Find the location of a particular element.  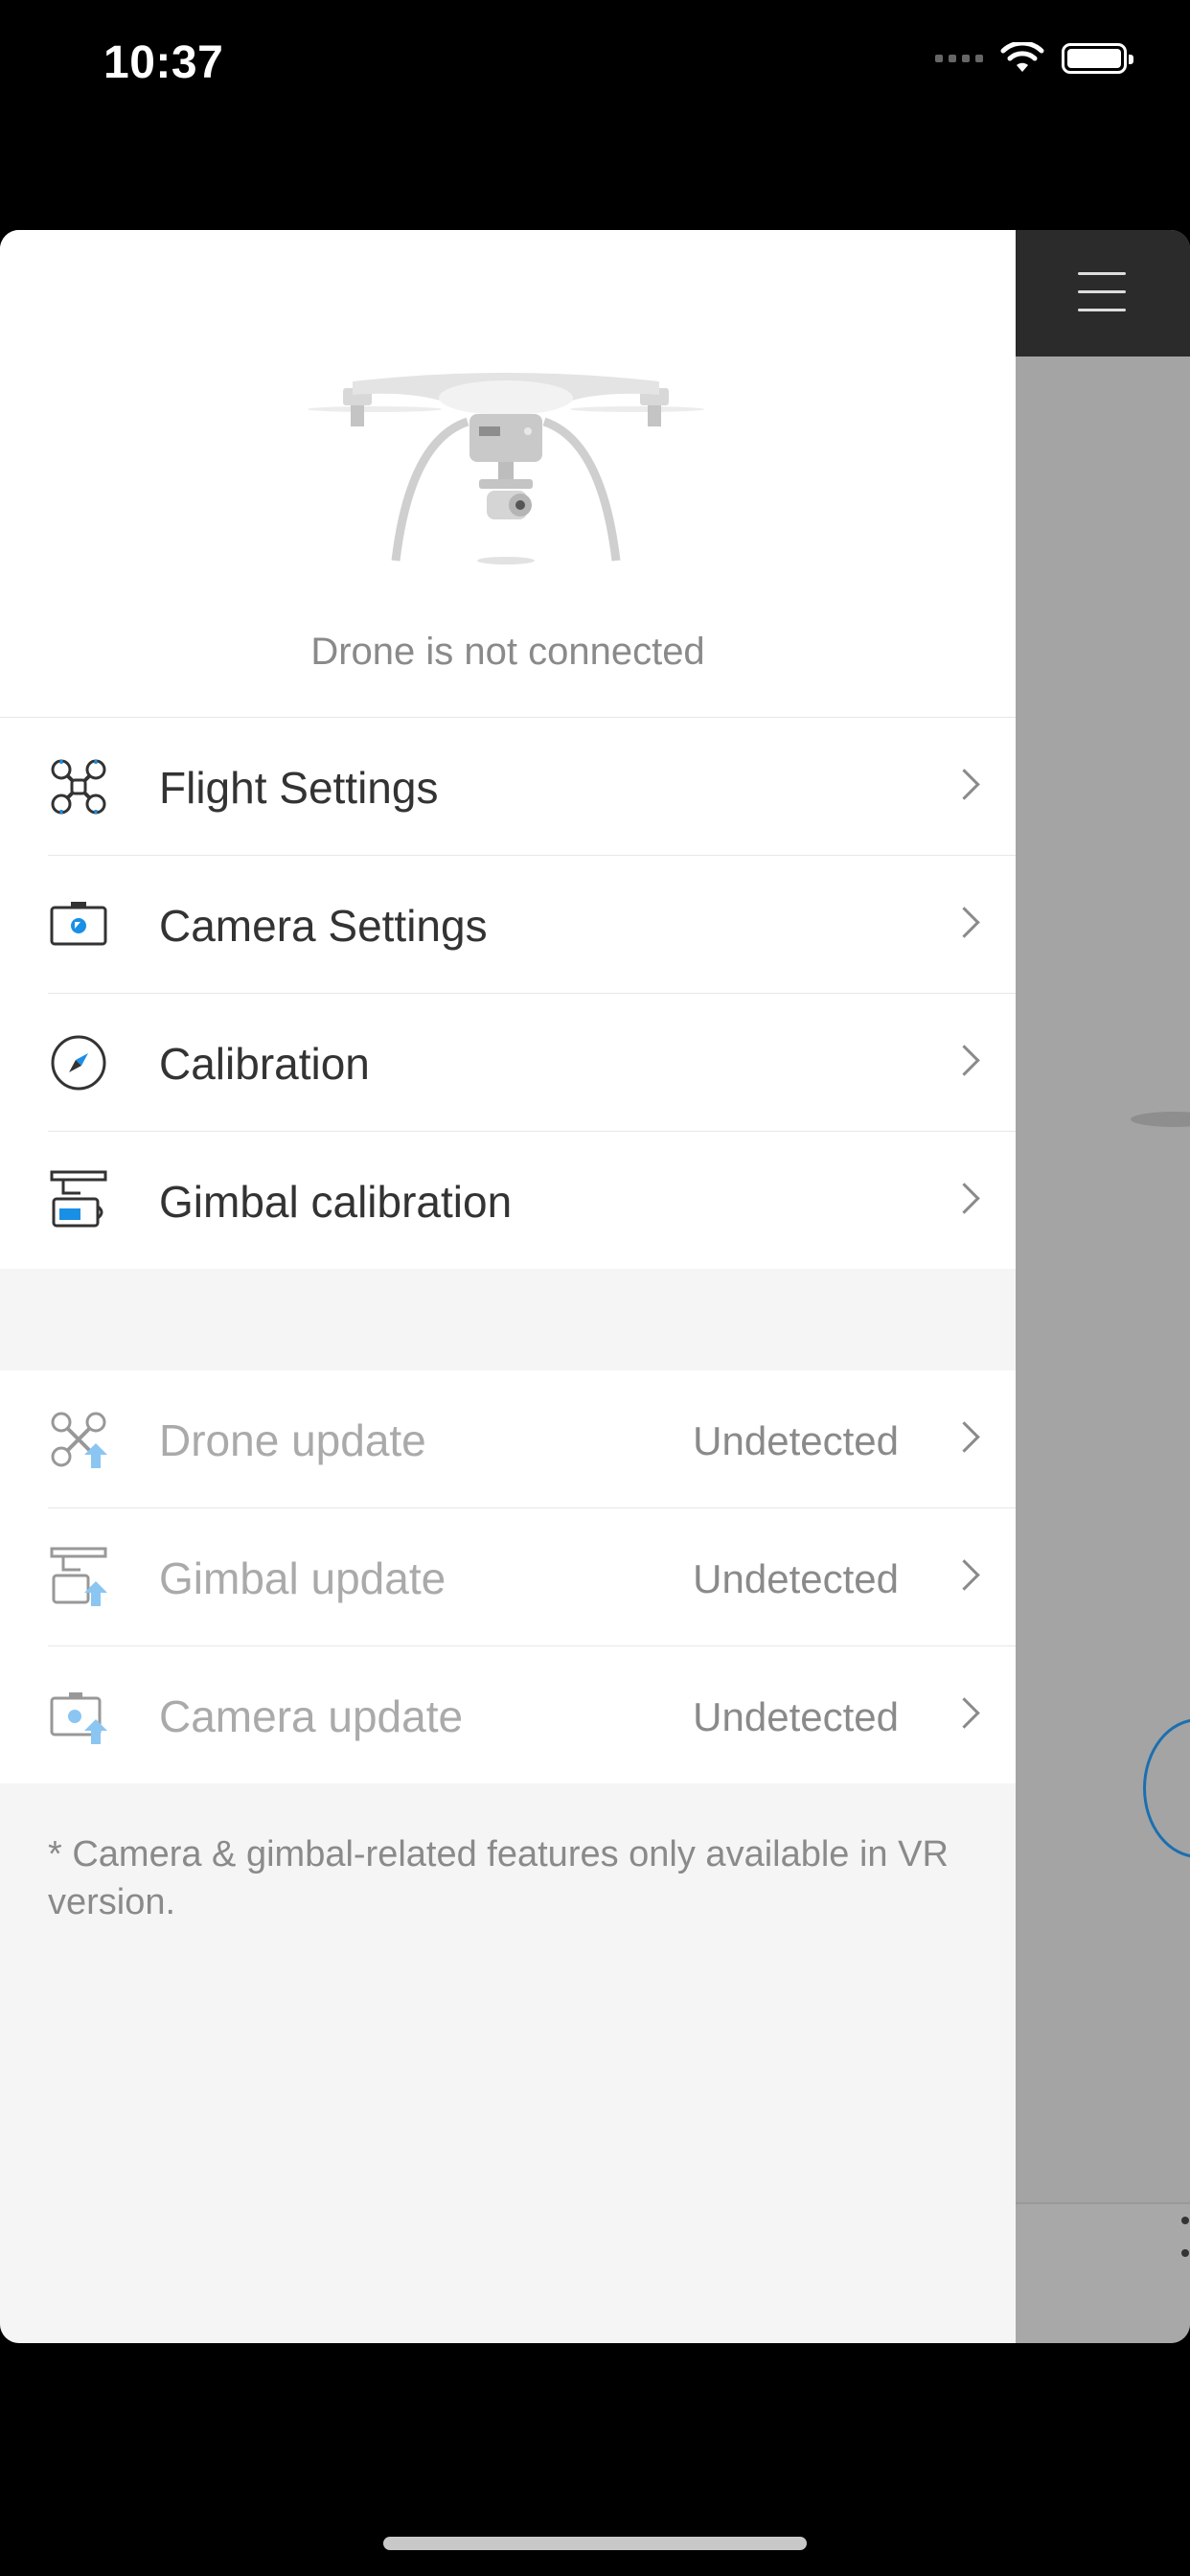

row-label: Calibration is located at coordinates (264, 1064).